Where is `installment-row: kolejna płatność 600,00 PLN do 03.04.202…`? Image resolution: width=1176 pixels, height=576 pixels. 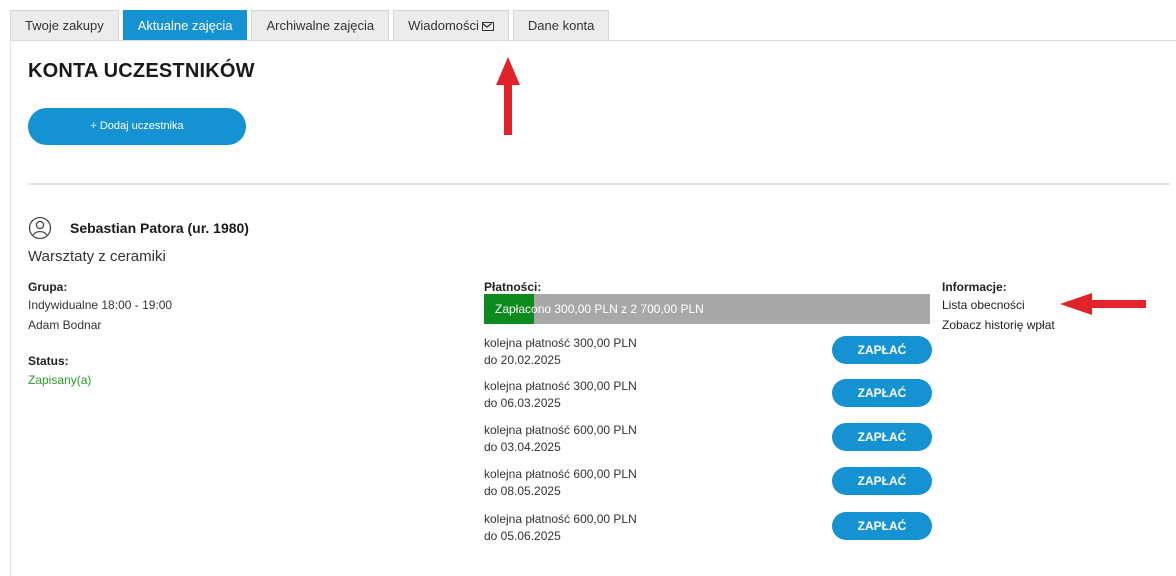
installment-row: kolejna płatność 600,00 PLN do 03.04.202… is located at coordinates (709, 443).